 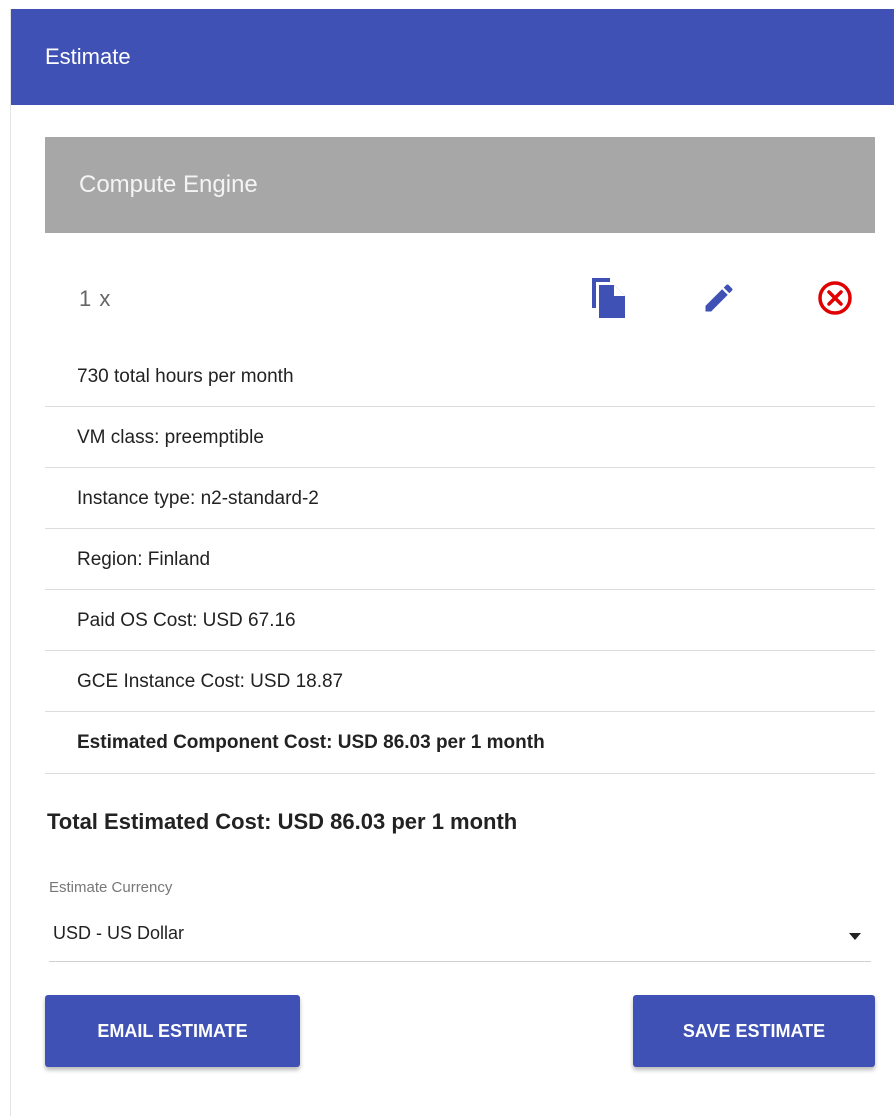 I want to click on section-title-compute-engine: Compute Engine, so click(x=460, y=185).